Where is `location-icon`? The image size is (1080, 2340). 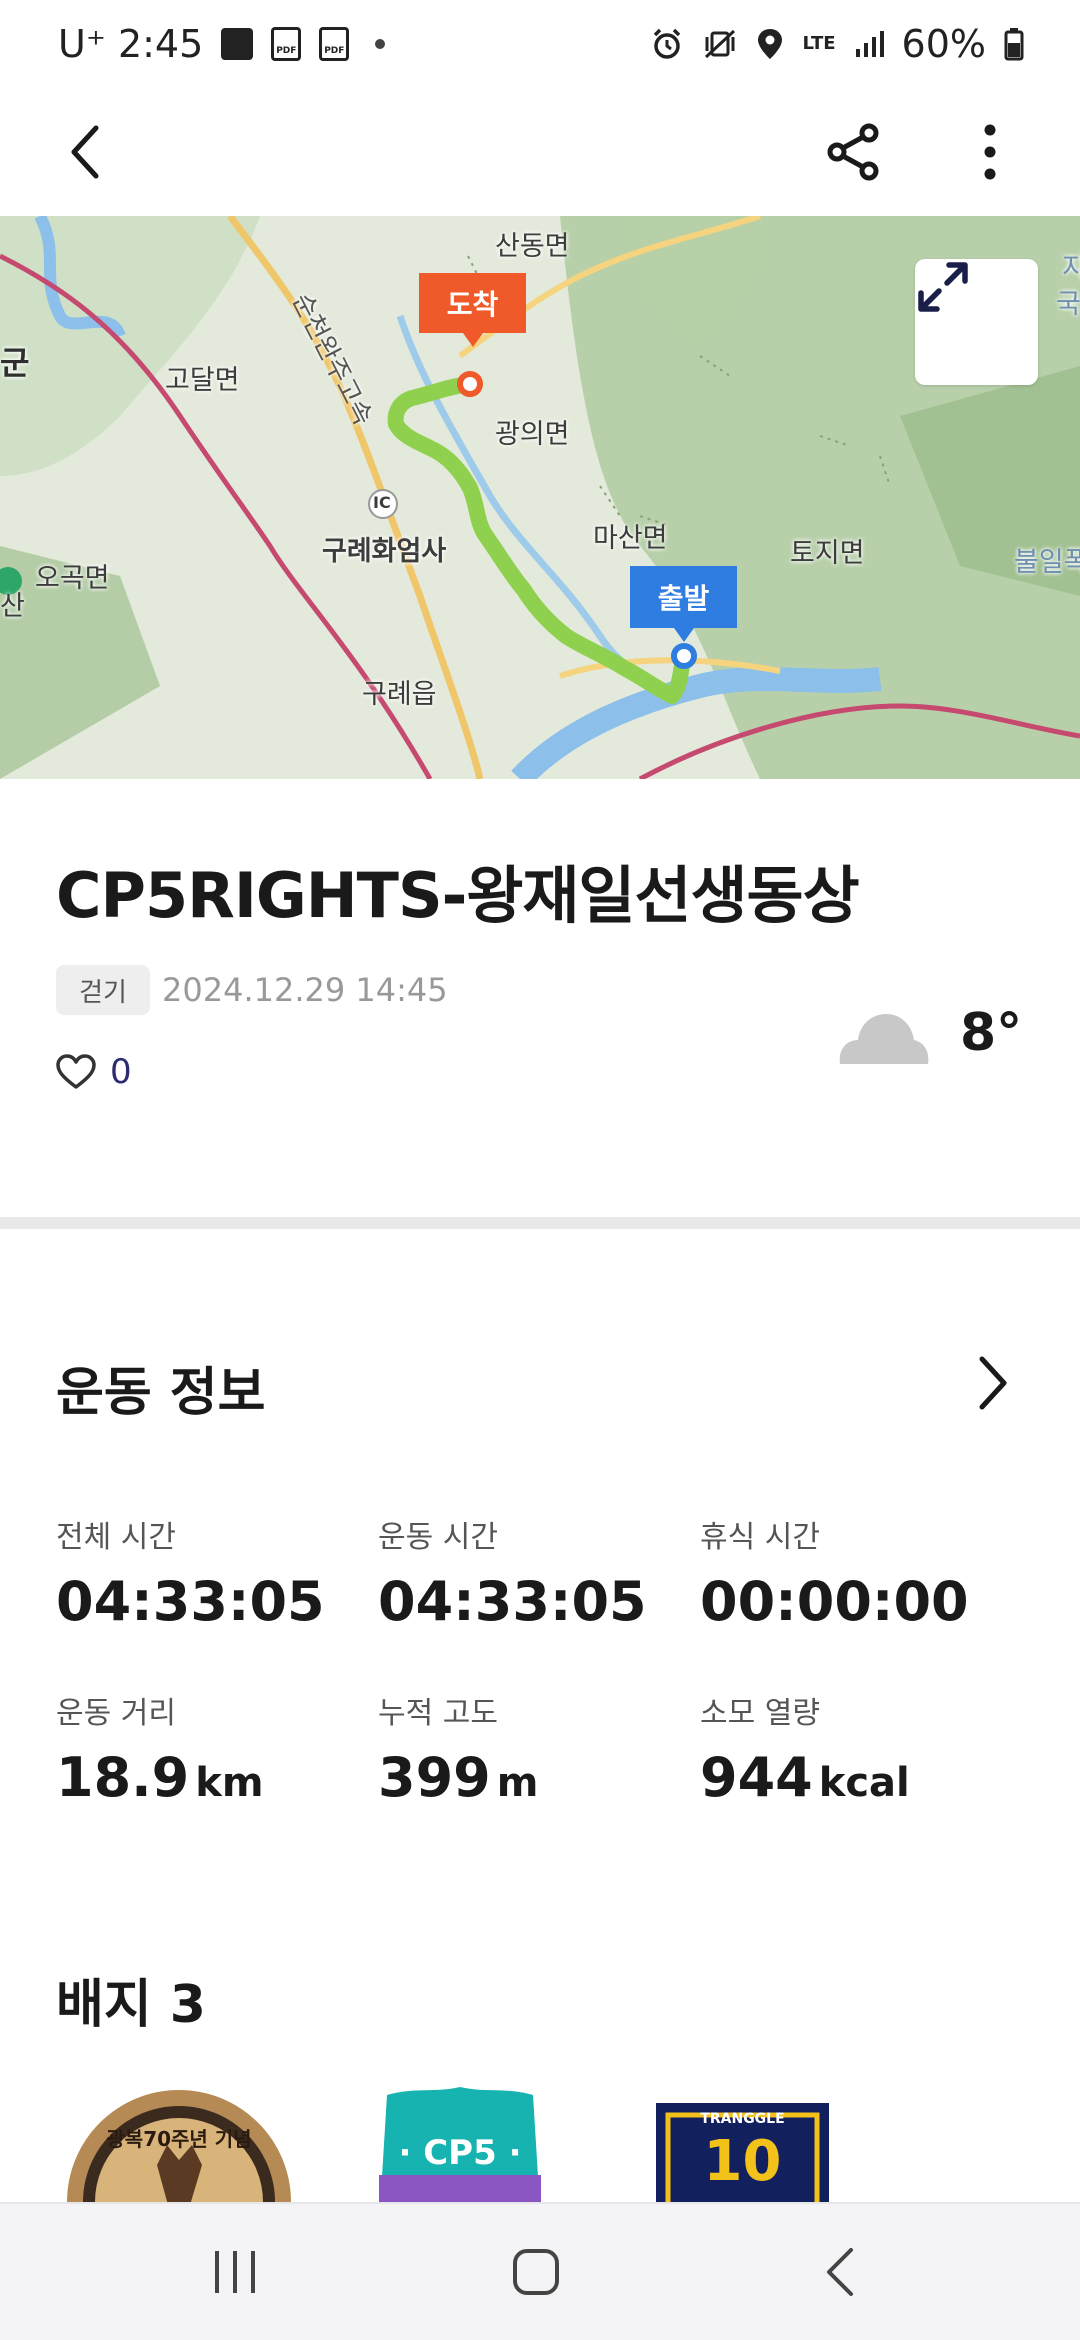
location-icon is located at coordinates (770, 44).